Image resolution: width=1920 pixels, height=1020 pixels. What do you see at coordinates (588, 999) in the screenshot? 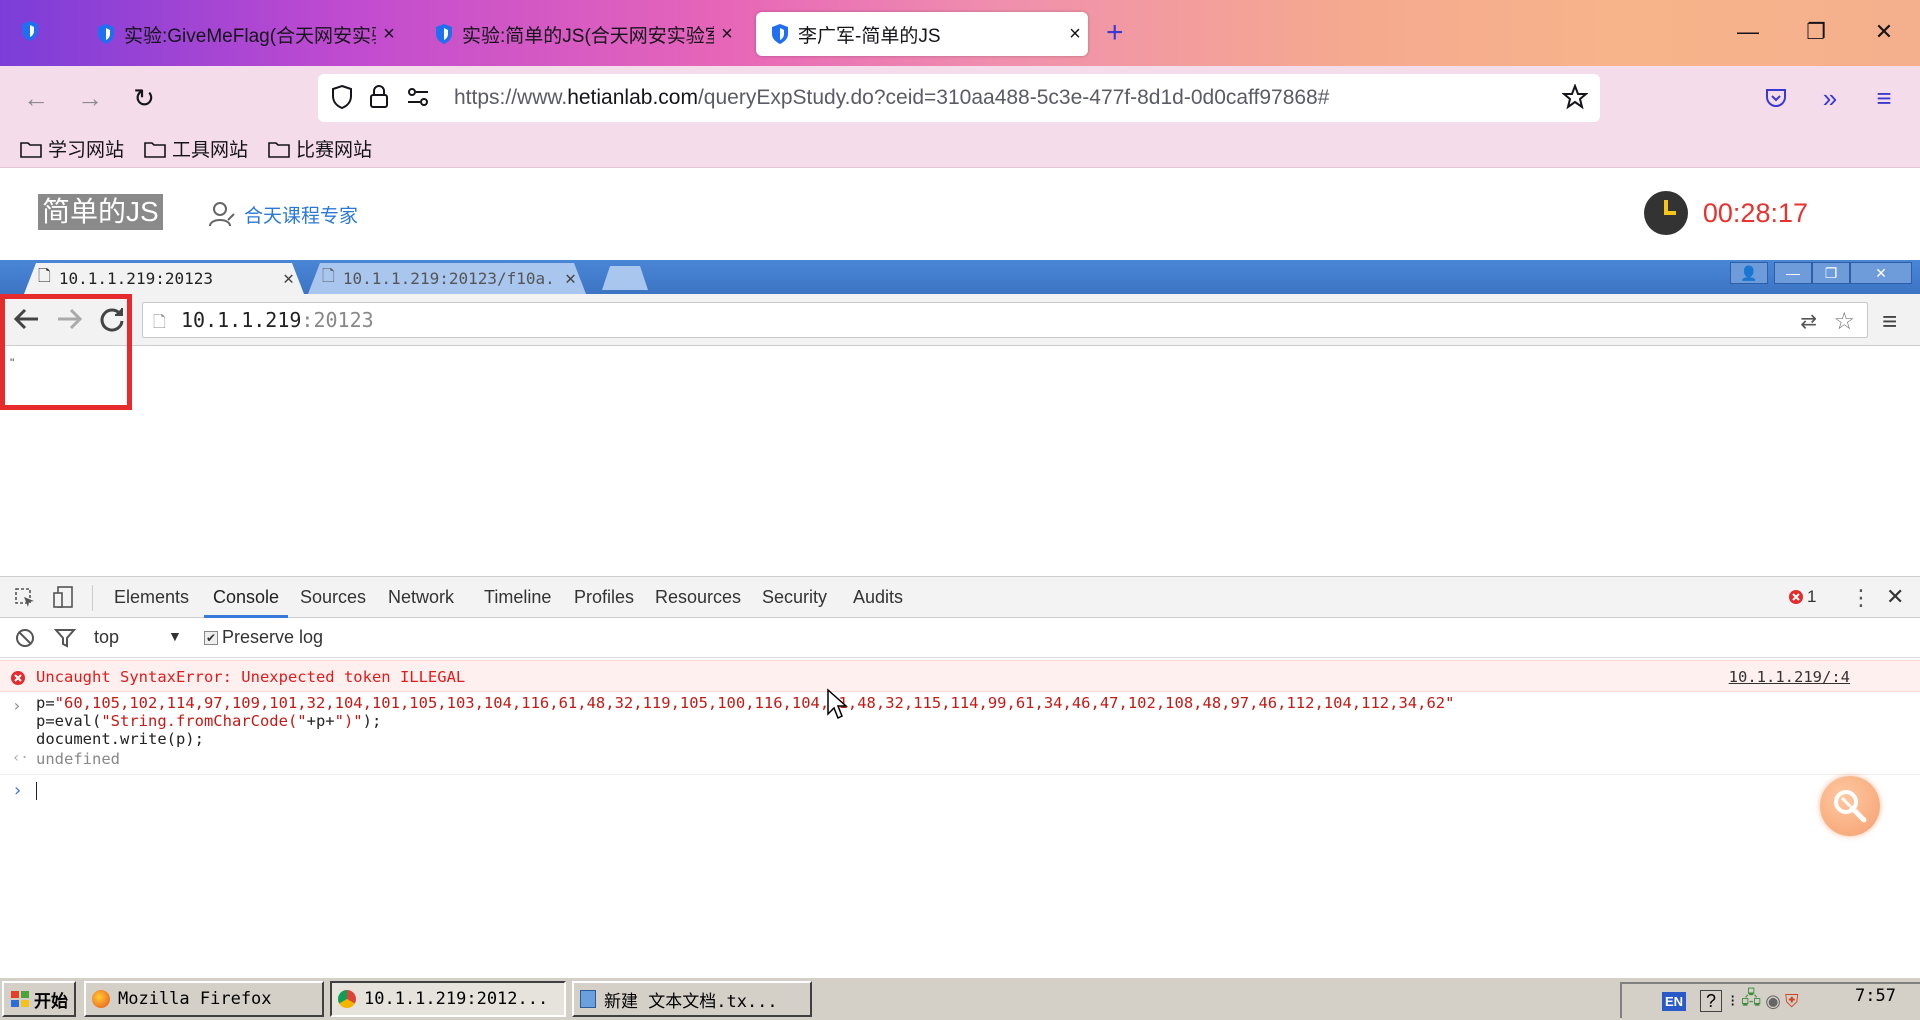
I see `notepad-icon` at bounding box center [588, 999].